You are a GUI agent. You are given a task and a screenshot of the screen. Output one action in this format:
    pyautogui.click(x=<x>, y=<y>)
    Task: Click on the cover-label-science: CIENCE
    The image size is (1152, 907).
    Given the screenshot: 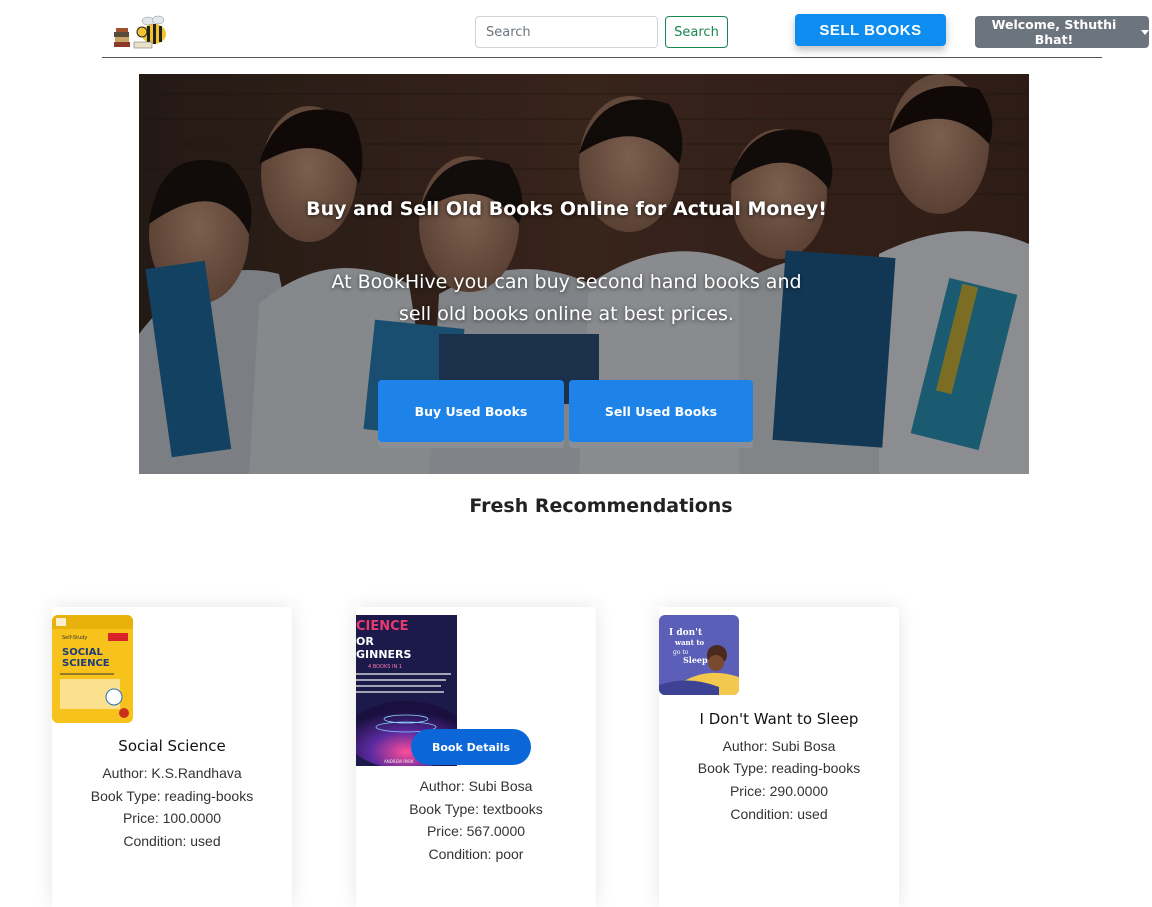 What is the action you would take?
    pyautogui.click(x=382, y=626)
    